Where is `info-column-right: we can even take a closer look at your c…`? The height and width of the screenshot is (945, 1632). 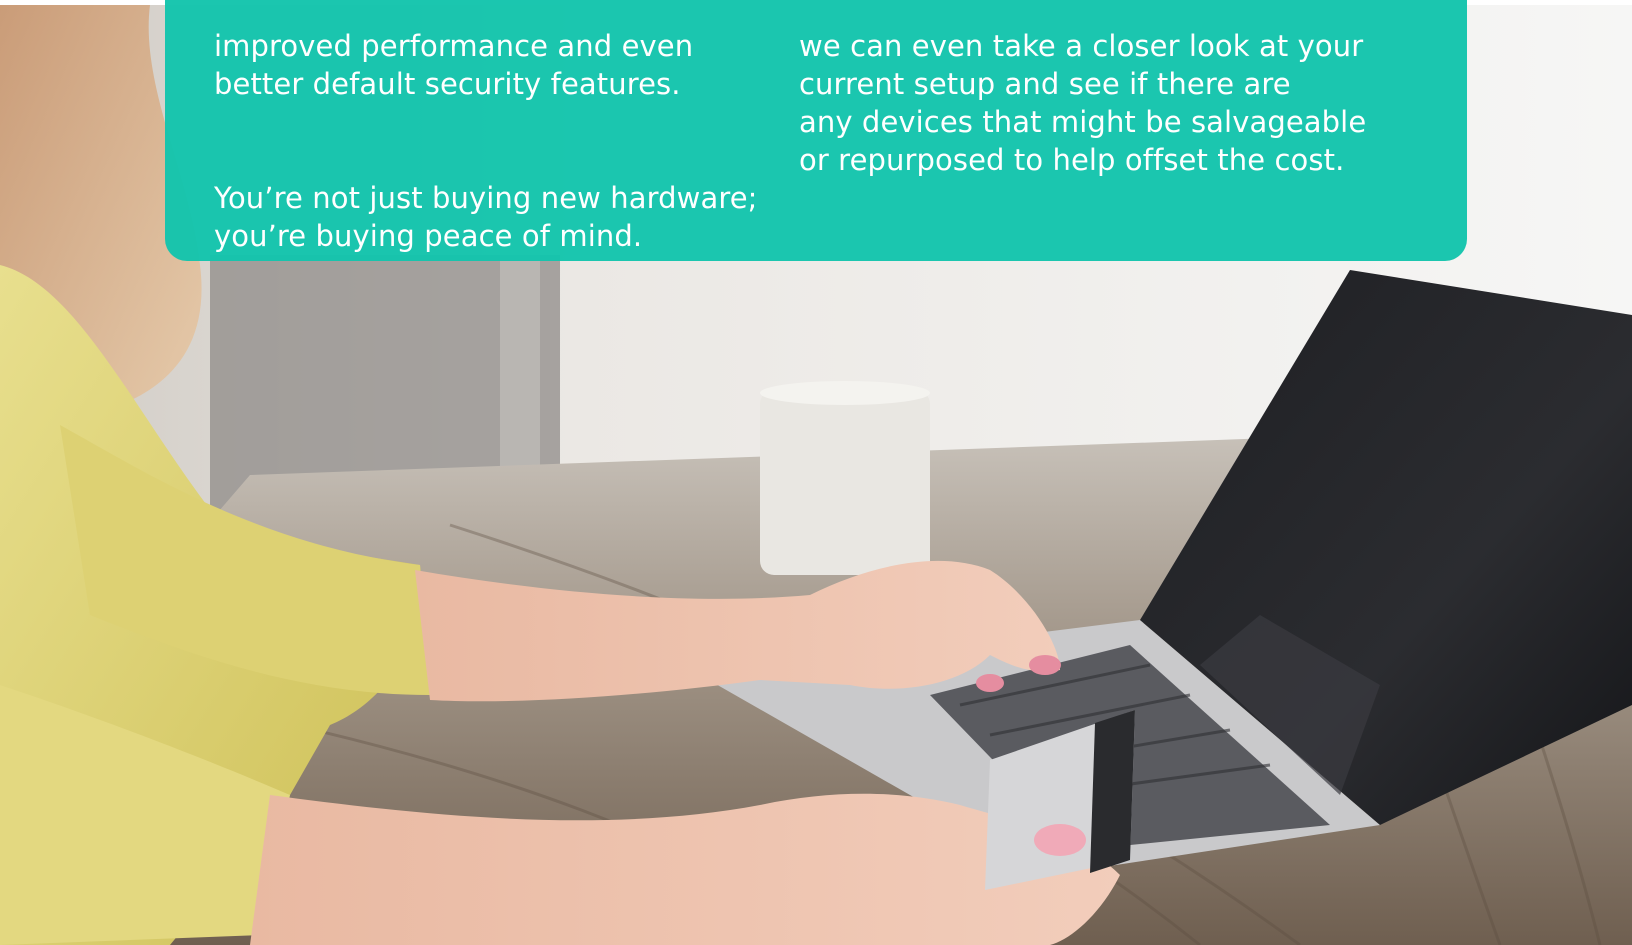
info-column-right: we can even take a closer look at your c… is located at coordinates (1109, 108).